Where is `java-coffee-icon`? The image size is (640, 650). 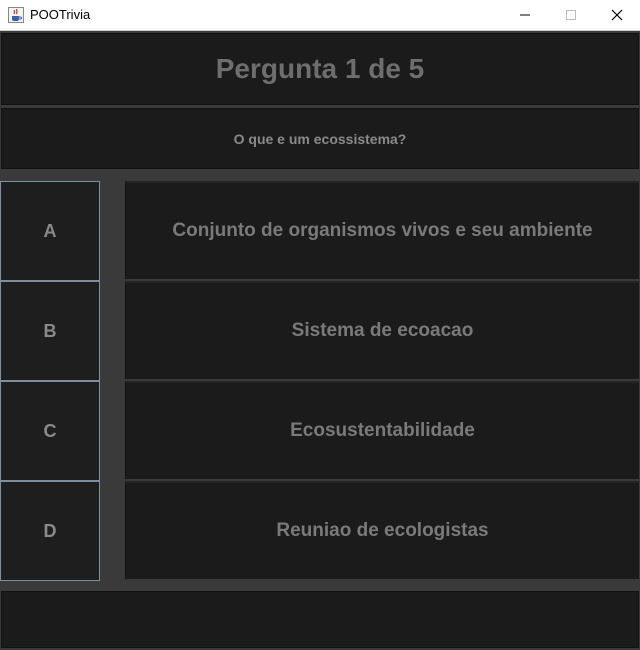
java-coffee-icon is located at coordinates (16, 15).